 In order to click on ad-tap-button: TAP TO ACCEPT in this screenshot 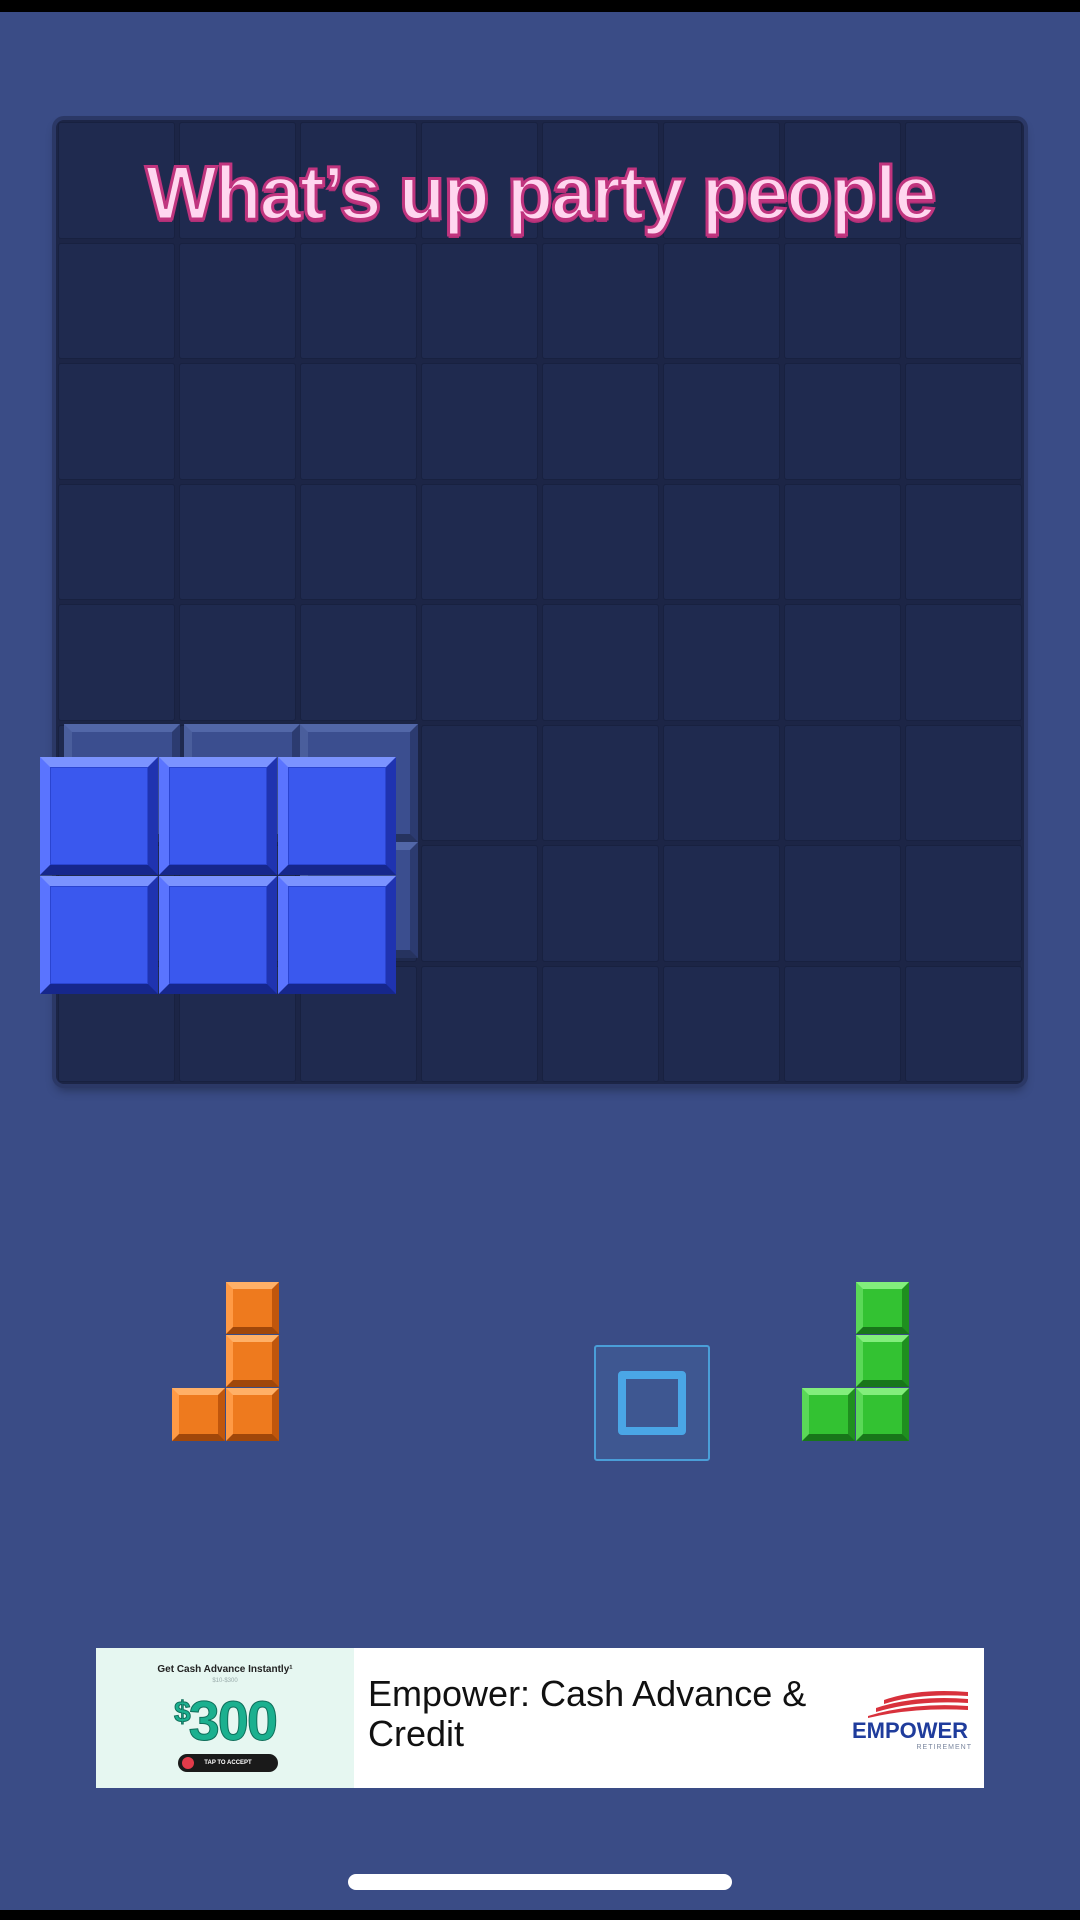, I will do `click(228, 1763)`.